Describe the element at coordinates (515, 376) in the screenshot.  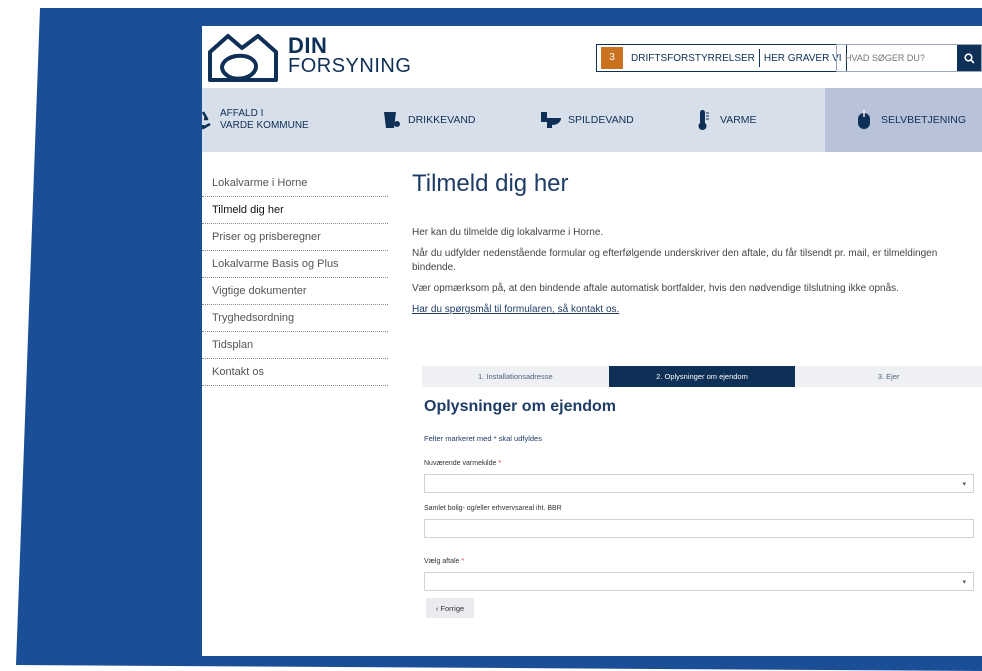
I see `step-installationsadresse: 1. Installationsadresse` at that location.